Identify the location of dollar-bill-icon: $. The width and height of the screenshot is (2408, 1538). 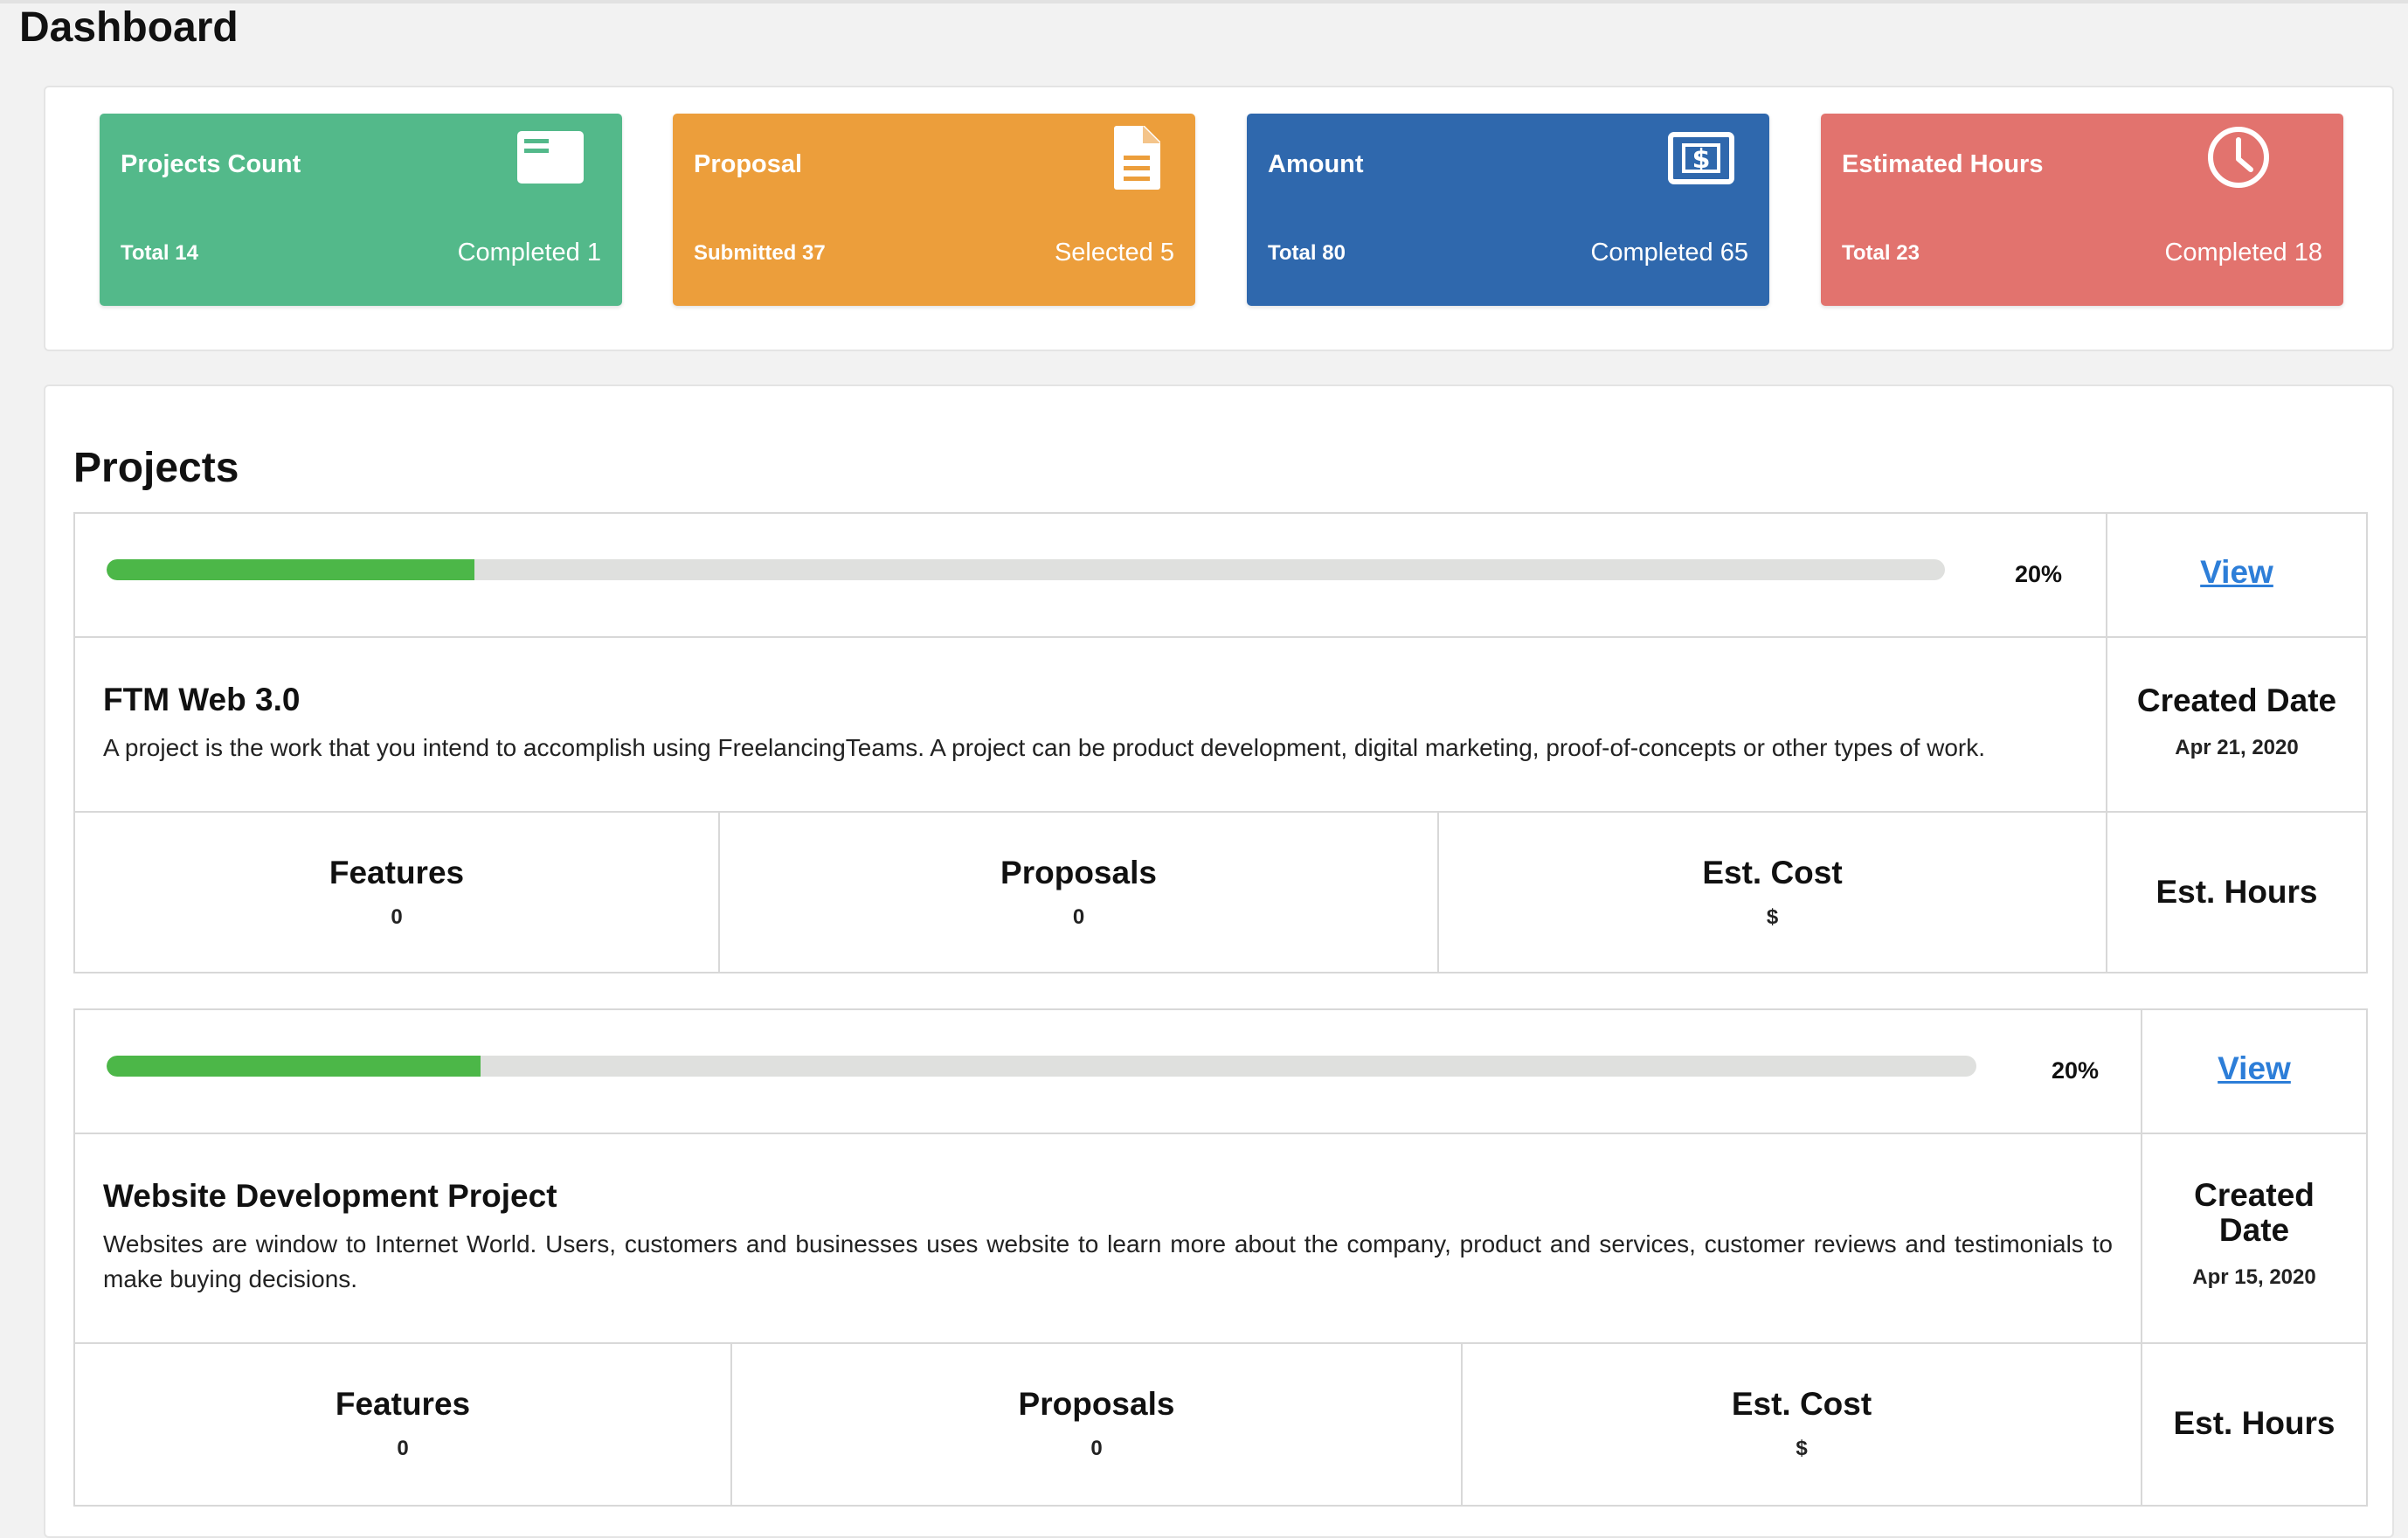
(1701, 158).